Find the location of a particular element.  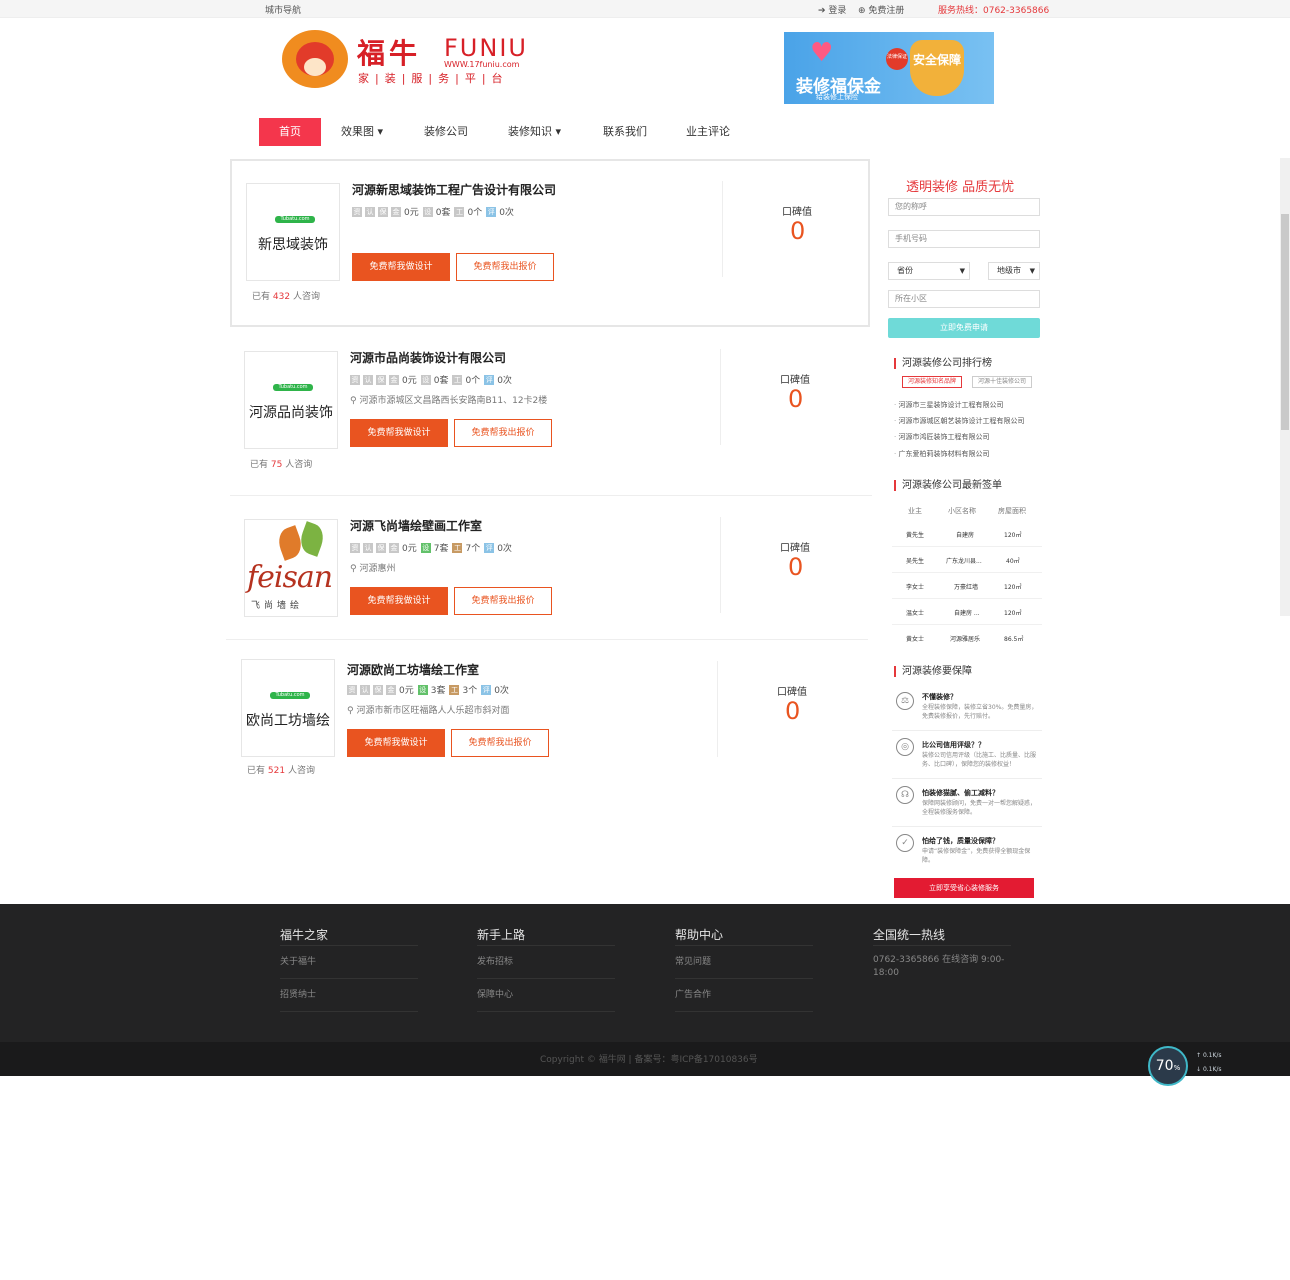

footer-link: 发布招标 is located at coordinates (546, 962).